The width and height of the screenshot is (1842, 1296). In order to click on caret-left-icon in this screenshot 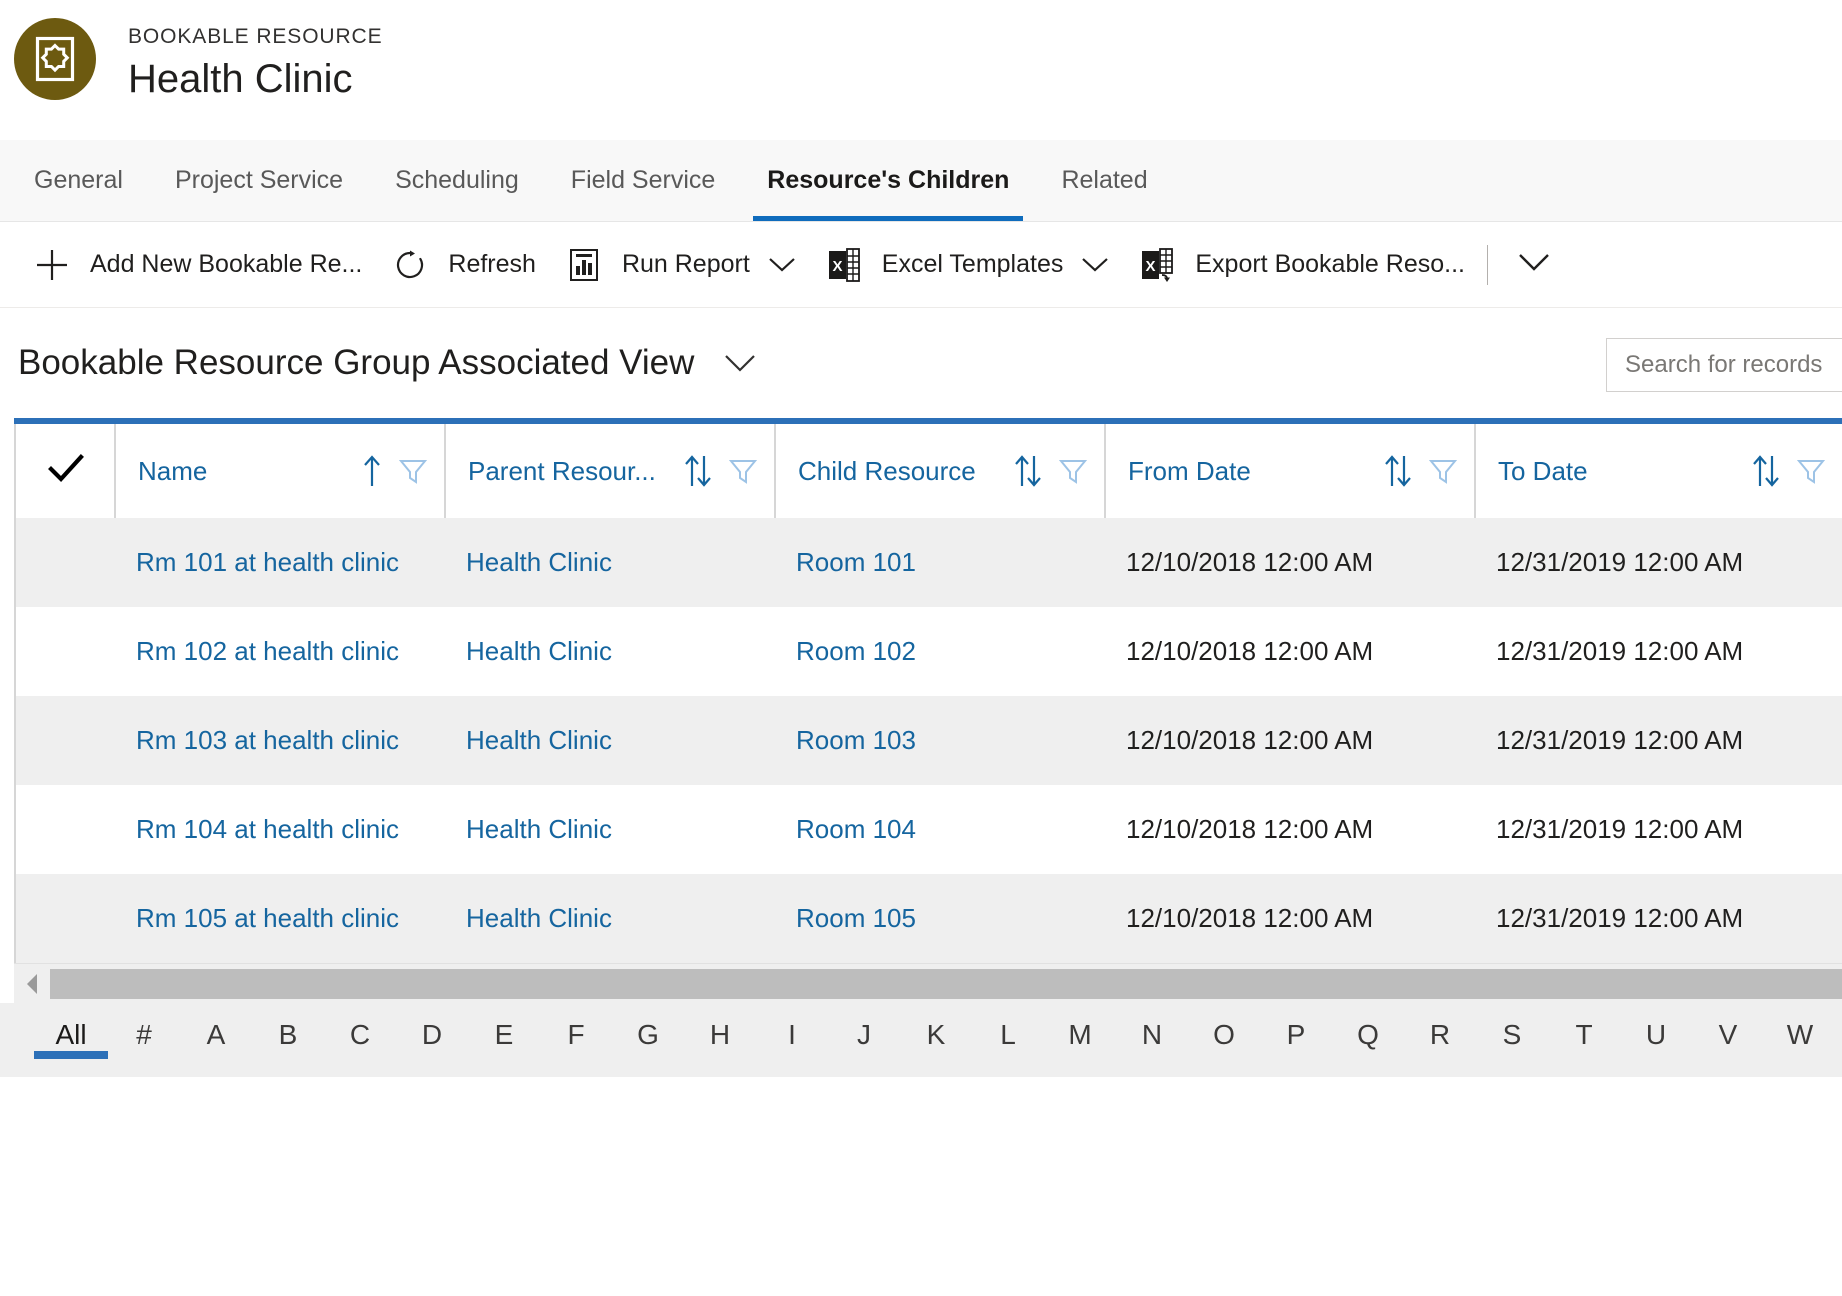, I will do `click(32, 984)`.